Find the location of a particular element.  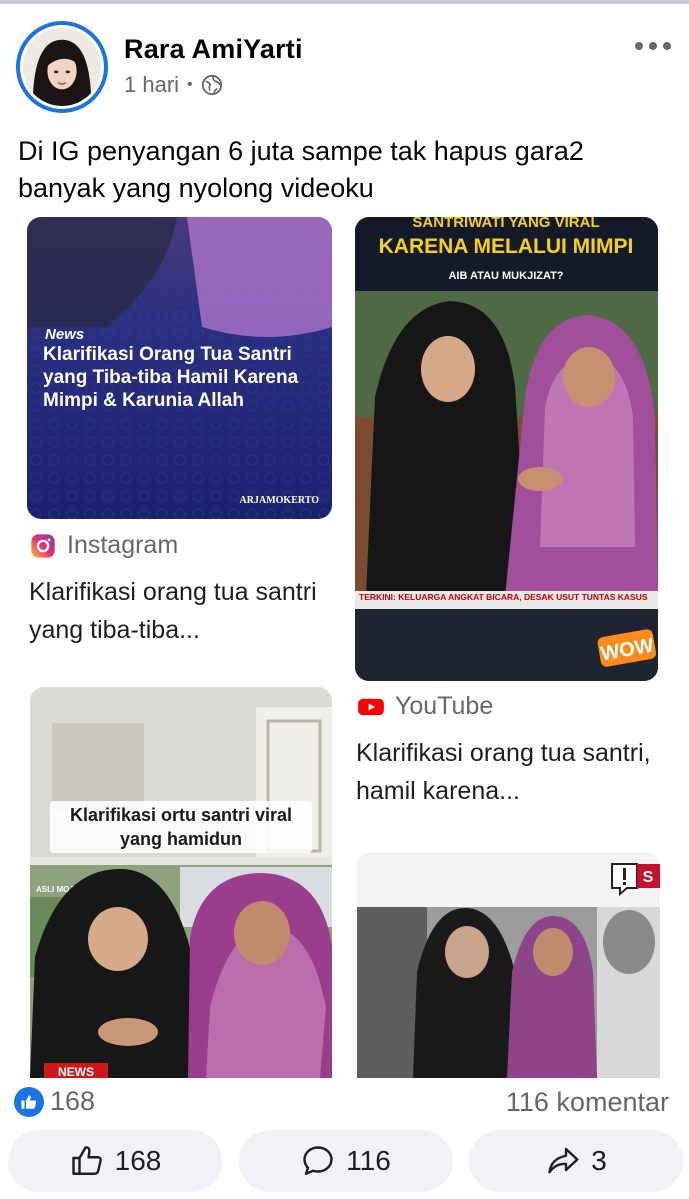

sub-banner-text: AIB ATAU MUKJIZAT? is located at coordinates (505, 276).